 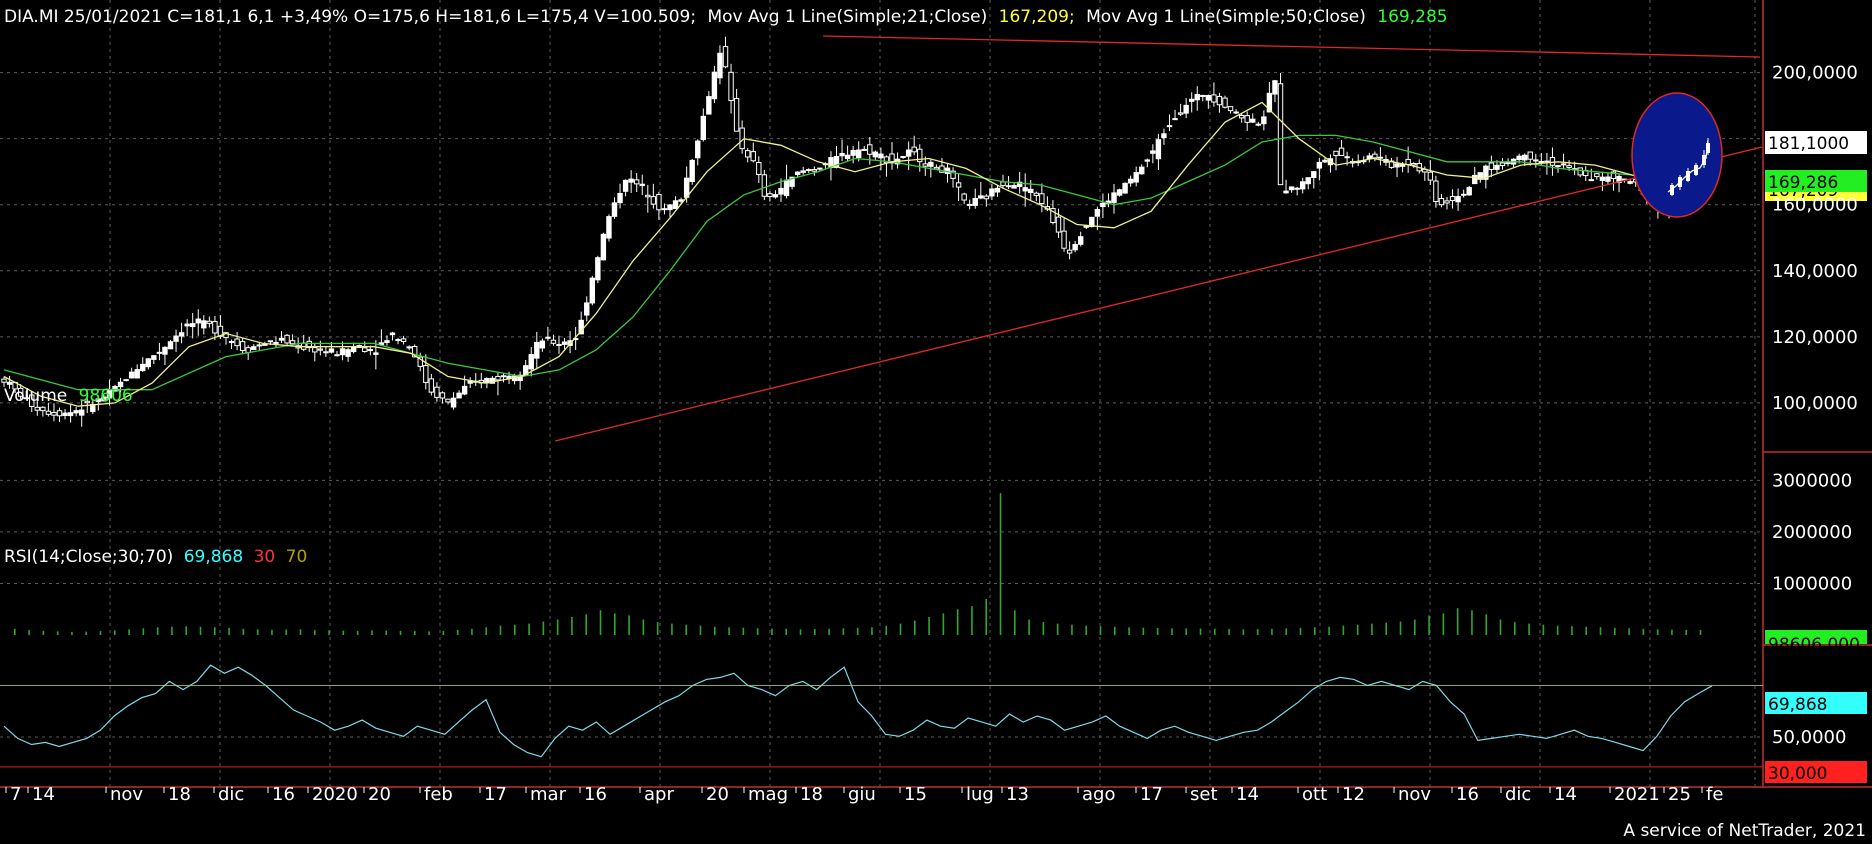 I want to click on x-tick-label: 14, so click(x=1565, y=794).